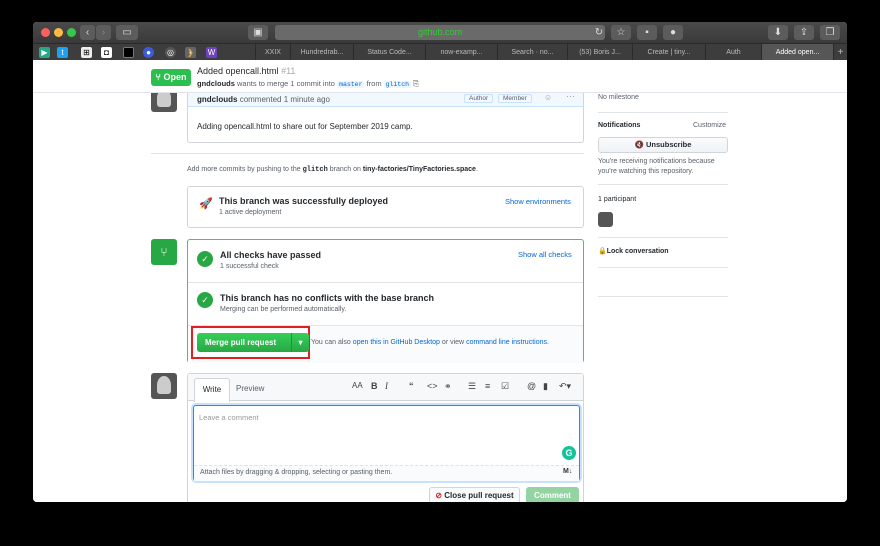  I want to click on quote-icon: “, so click(411, 386).